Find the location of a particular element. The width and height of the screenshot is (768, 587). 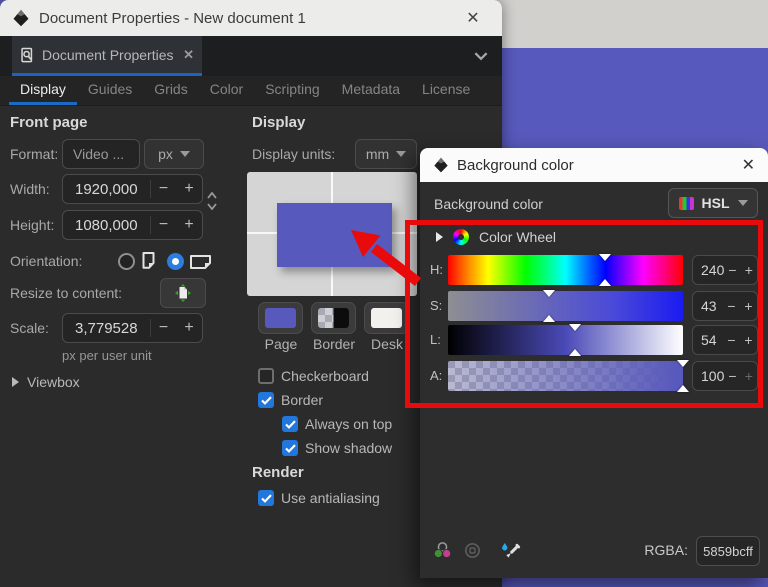

window-close-button: ✕ is located at coordinates (473, 18).